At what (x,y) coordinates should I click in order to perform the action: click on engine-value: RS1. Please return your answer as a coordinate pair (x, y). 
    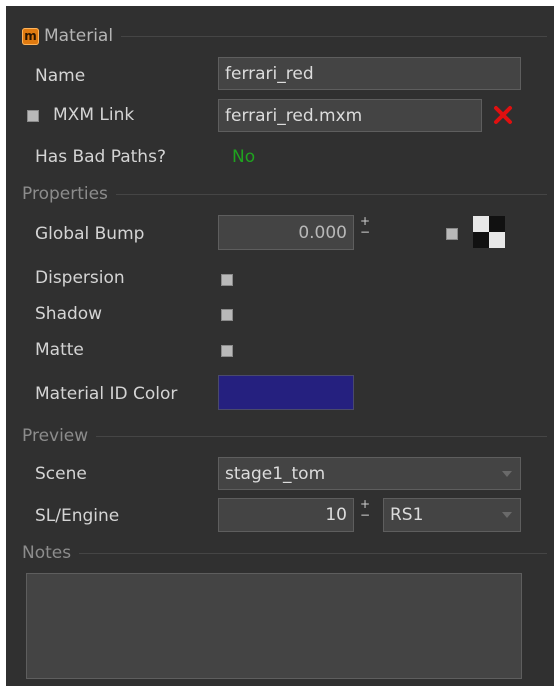
    Looking at the image, I should click on (407, 515).